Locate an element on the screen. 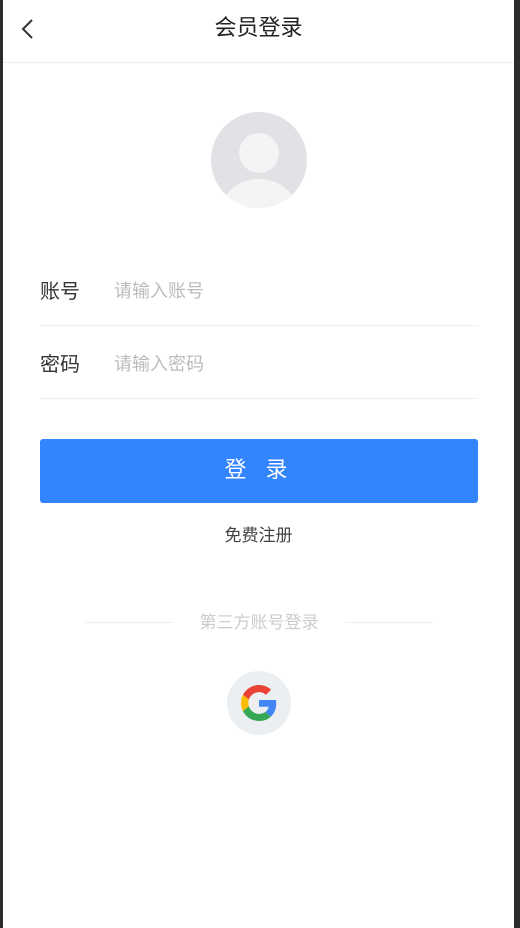  register-link: 免费注册 is located at coordinates (258, 536).